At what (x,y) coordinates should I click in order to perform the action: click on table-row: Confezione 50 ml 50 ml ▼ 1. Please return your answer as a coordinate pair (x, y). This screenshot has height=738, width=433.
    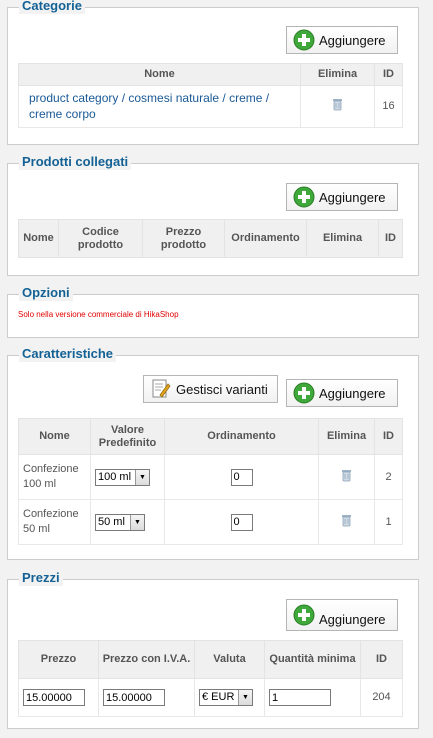
    Looking at the image, I should click on (210, 522).